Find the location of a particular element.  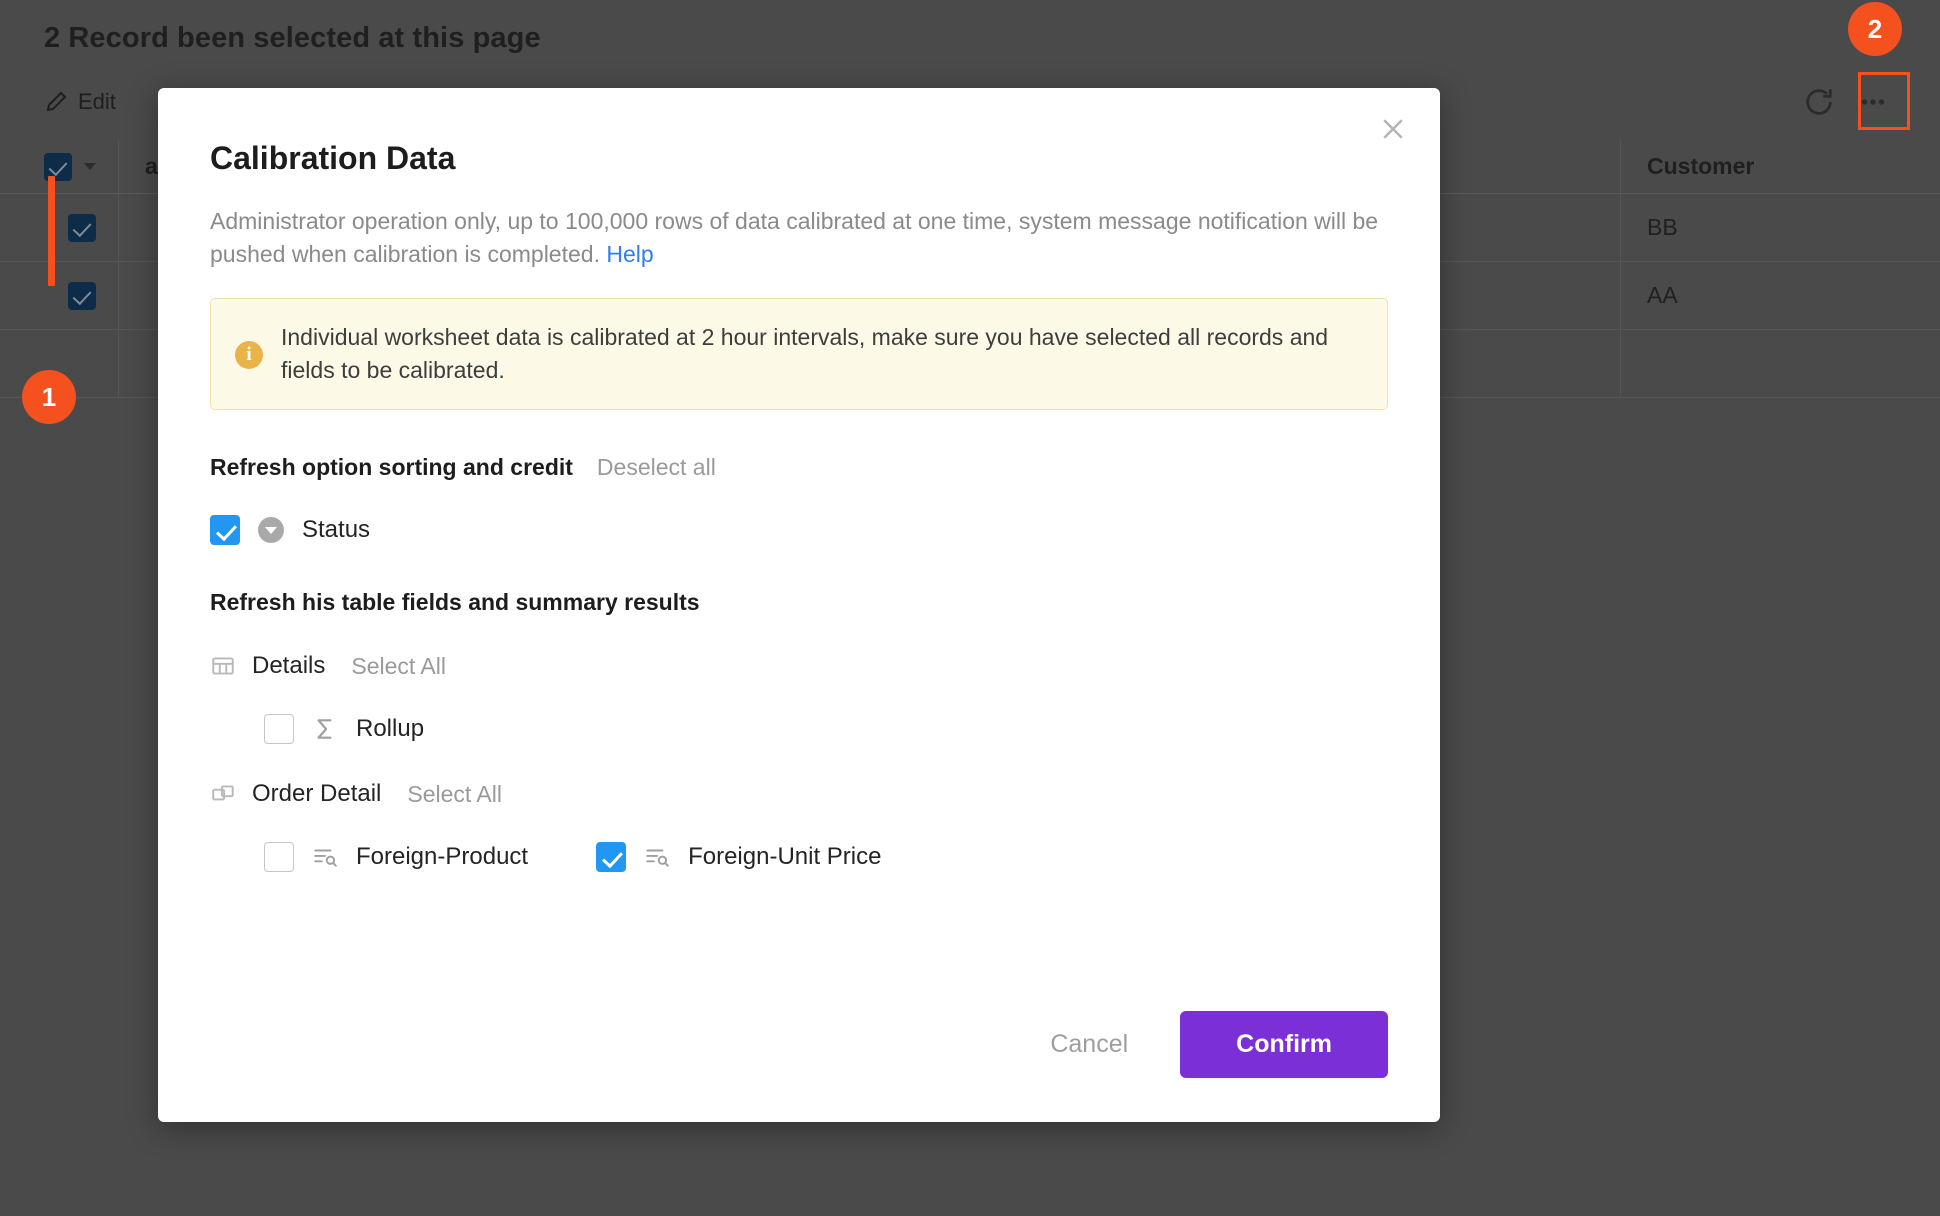

foreign-product-checkbox is located at coordinates (279, 857).